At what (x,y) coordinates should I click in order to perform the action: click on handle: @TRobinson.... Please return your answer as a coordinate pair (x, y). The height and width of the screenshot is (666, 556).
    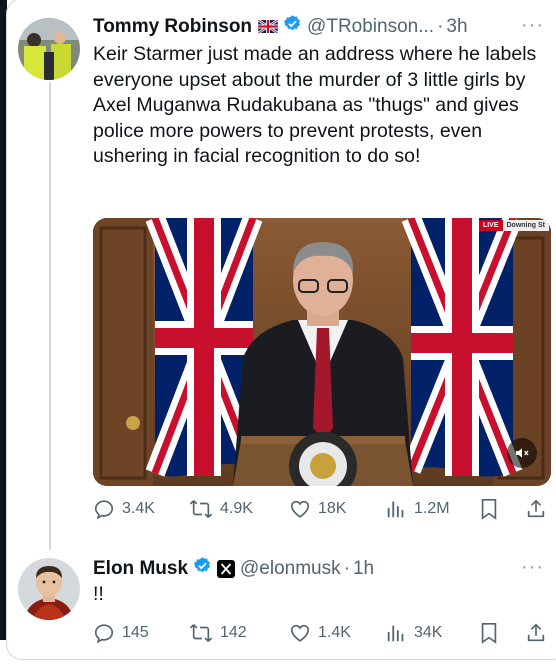
    Looking at the image, I should click on (370, 27).